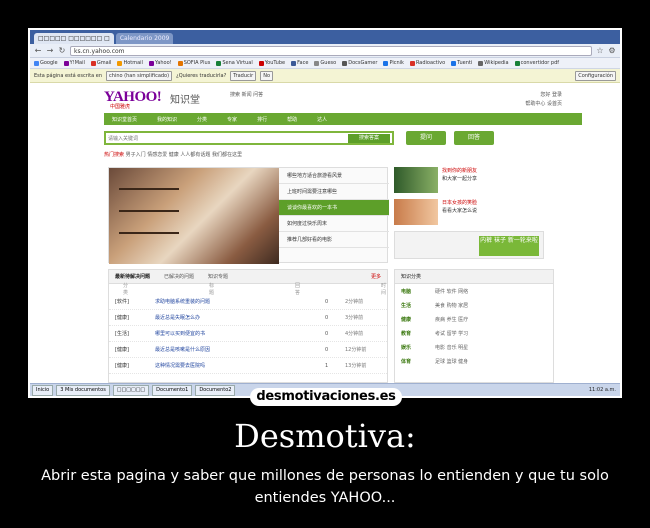  Describe the element at coordinates (426, 138) in the screenshot. I see `ask-button: 提问` at that location.